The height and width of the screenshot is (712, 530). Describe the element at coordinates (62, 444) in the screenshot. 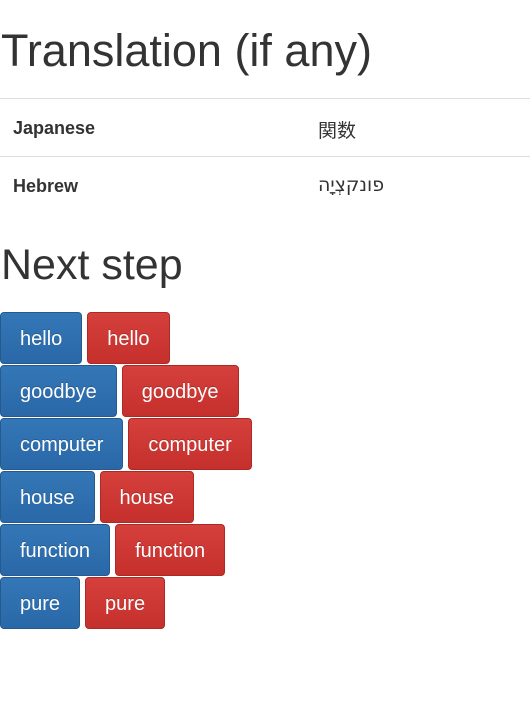

I see `word-button-blue: computer` at that location.